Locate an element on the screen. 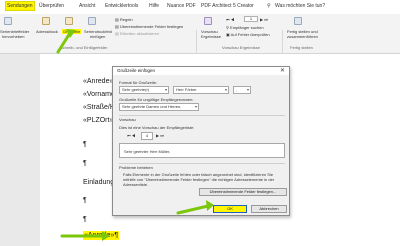 The width and height of the screenshot is (400, 246). record-next-icon: ▶ ⏭ is located at coordinates (264, 19).